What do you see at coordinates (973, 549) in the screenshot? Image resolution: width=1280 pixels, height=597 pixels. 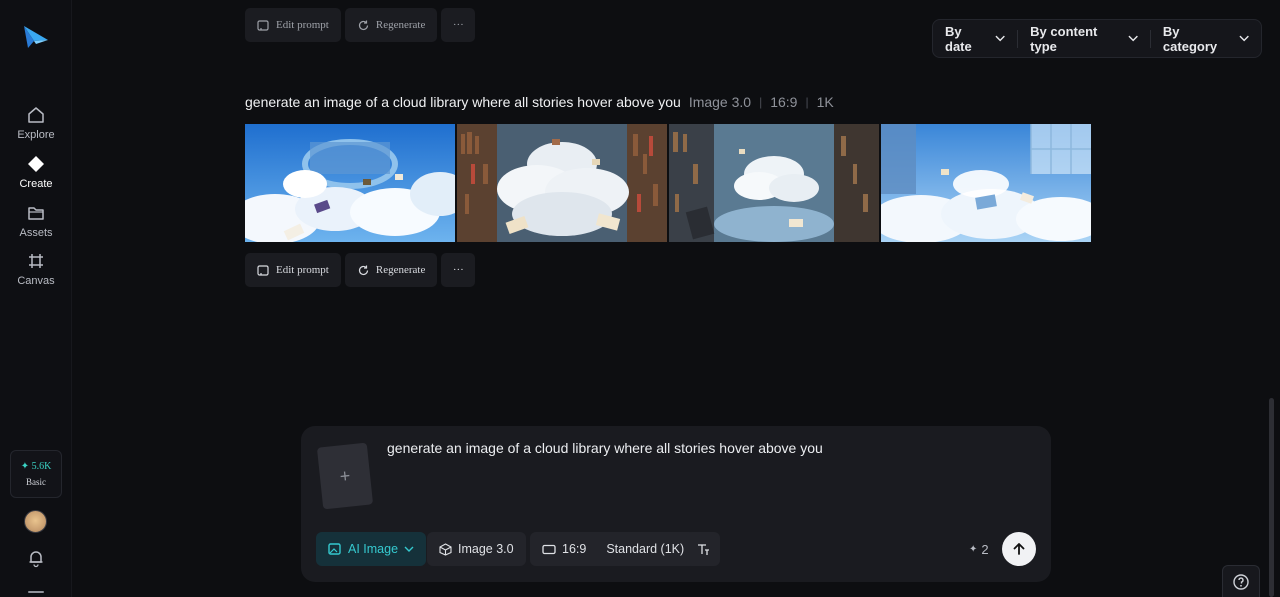 I see `sparkle-icon: ✦` at bounding box center [973, 549].